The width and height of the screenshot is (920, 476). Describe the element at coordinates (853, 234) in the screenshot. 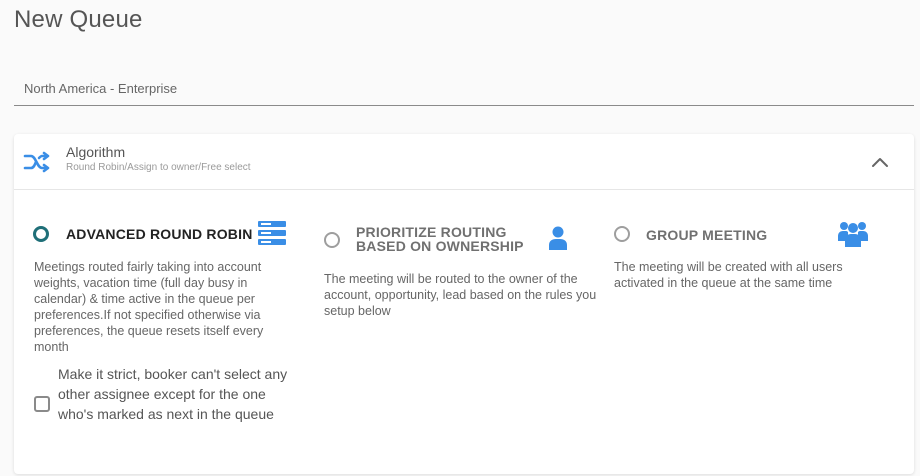

I see `users-icon` at that location.